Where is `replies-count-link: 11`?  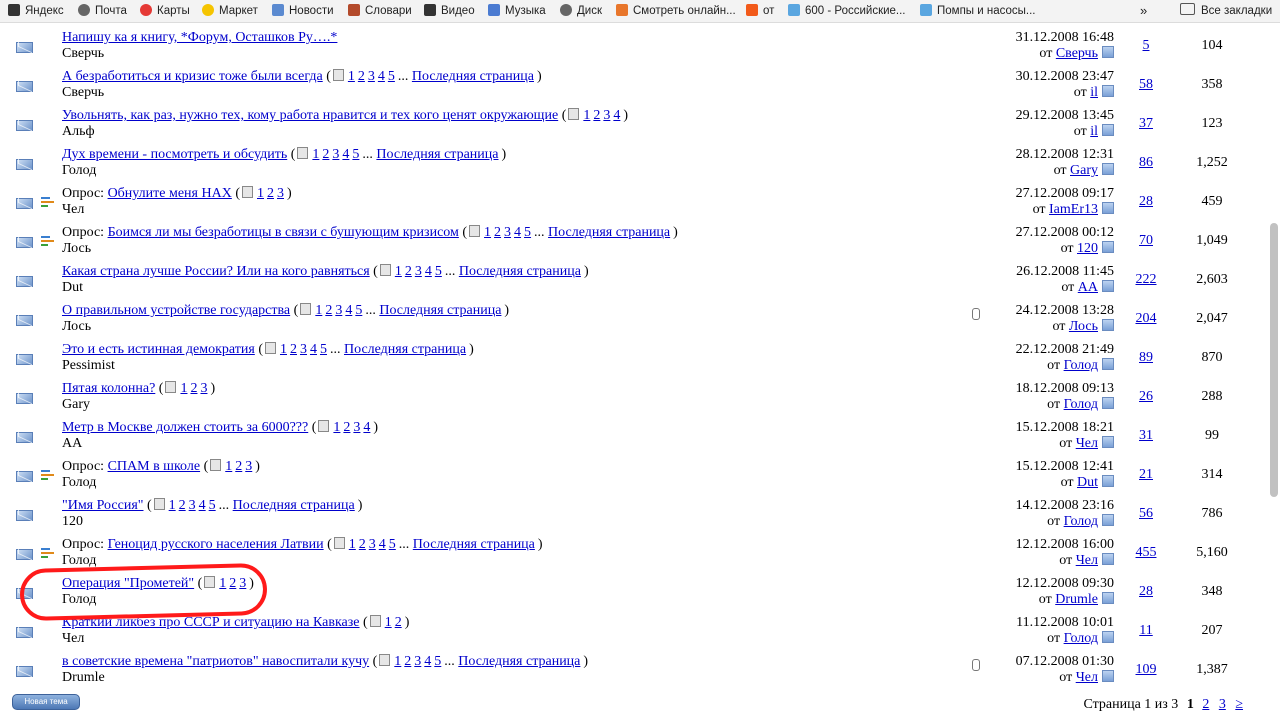 replies-count-link: 11 is located at coordinates (1146, 631).